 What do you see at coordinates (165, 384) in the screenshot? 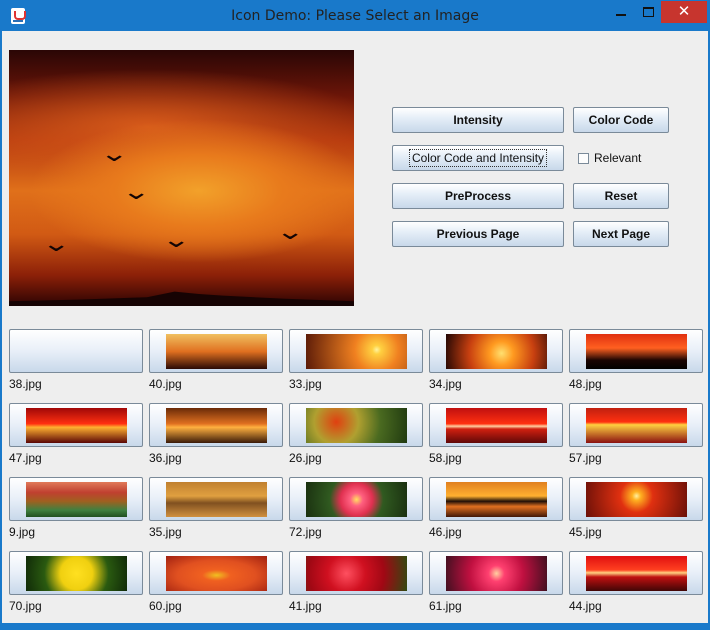
I see `thumbnail-label: 40.jpg` at bounding box center [165, 384].